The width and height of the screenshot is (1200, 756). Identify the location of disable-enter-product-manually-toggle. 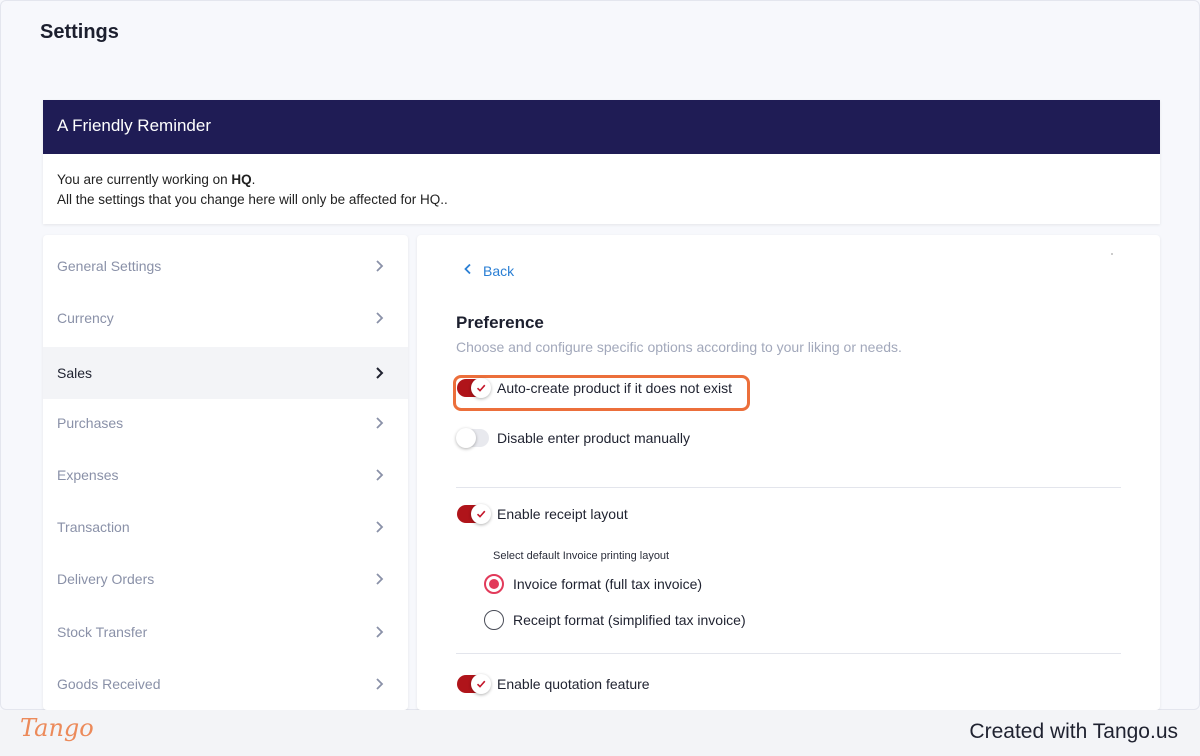
(472, 438).